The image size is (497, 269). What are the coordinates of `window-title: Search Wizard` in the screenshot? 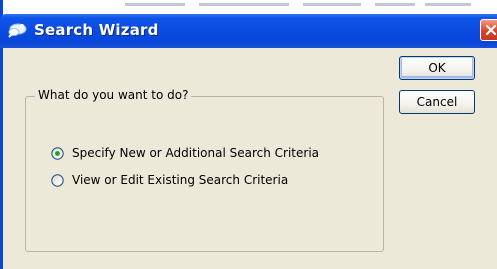 It's located at (96, 30).